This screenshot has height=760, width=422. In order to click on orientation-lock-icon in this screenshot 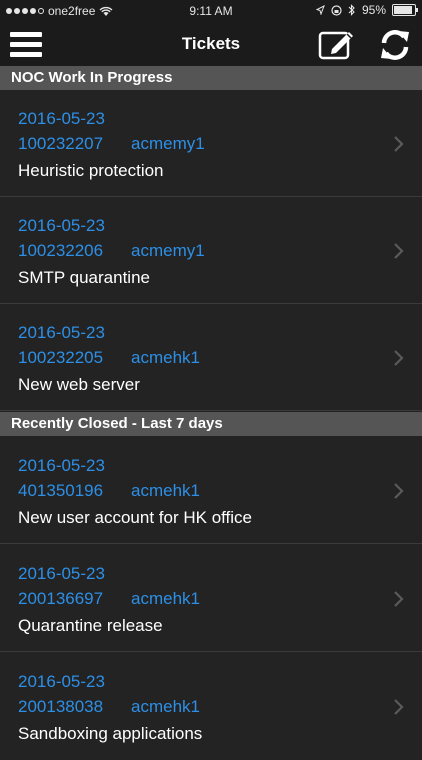, I will do `click(336, 10)`.